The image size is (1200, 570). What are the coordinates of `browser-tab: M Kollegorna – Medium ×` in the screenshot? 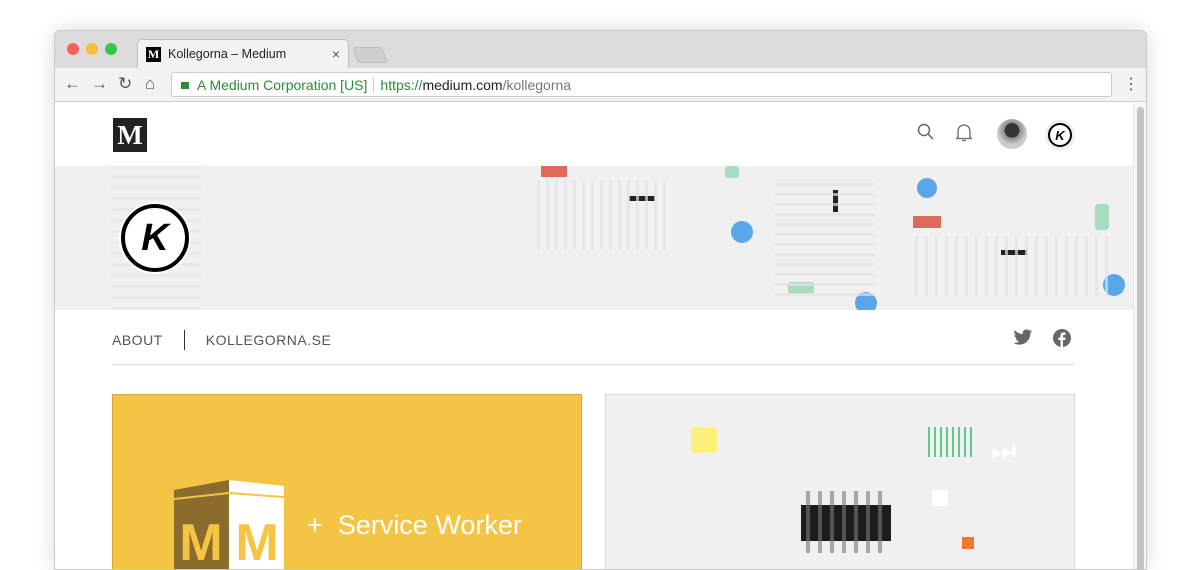 It's located at (243, 53).